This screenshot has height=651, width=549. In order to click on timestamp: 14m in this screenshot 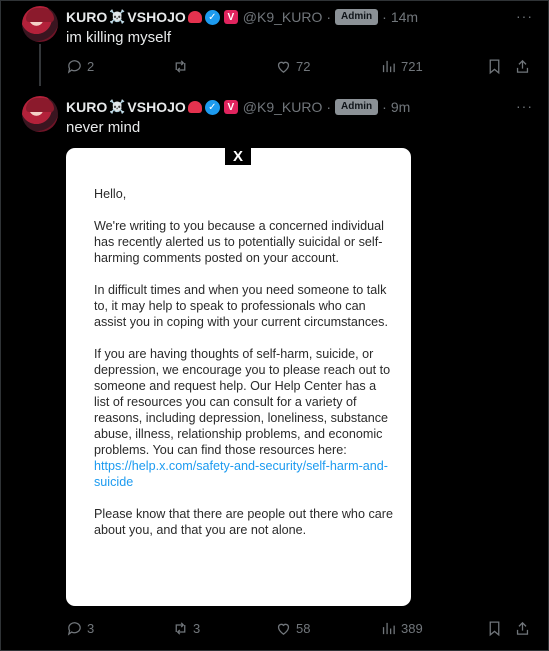, I will do `click(404, 17)`.